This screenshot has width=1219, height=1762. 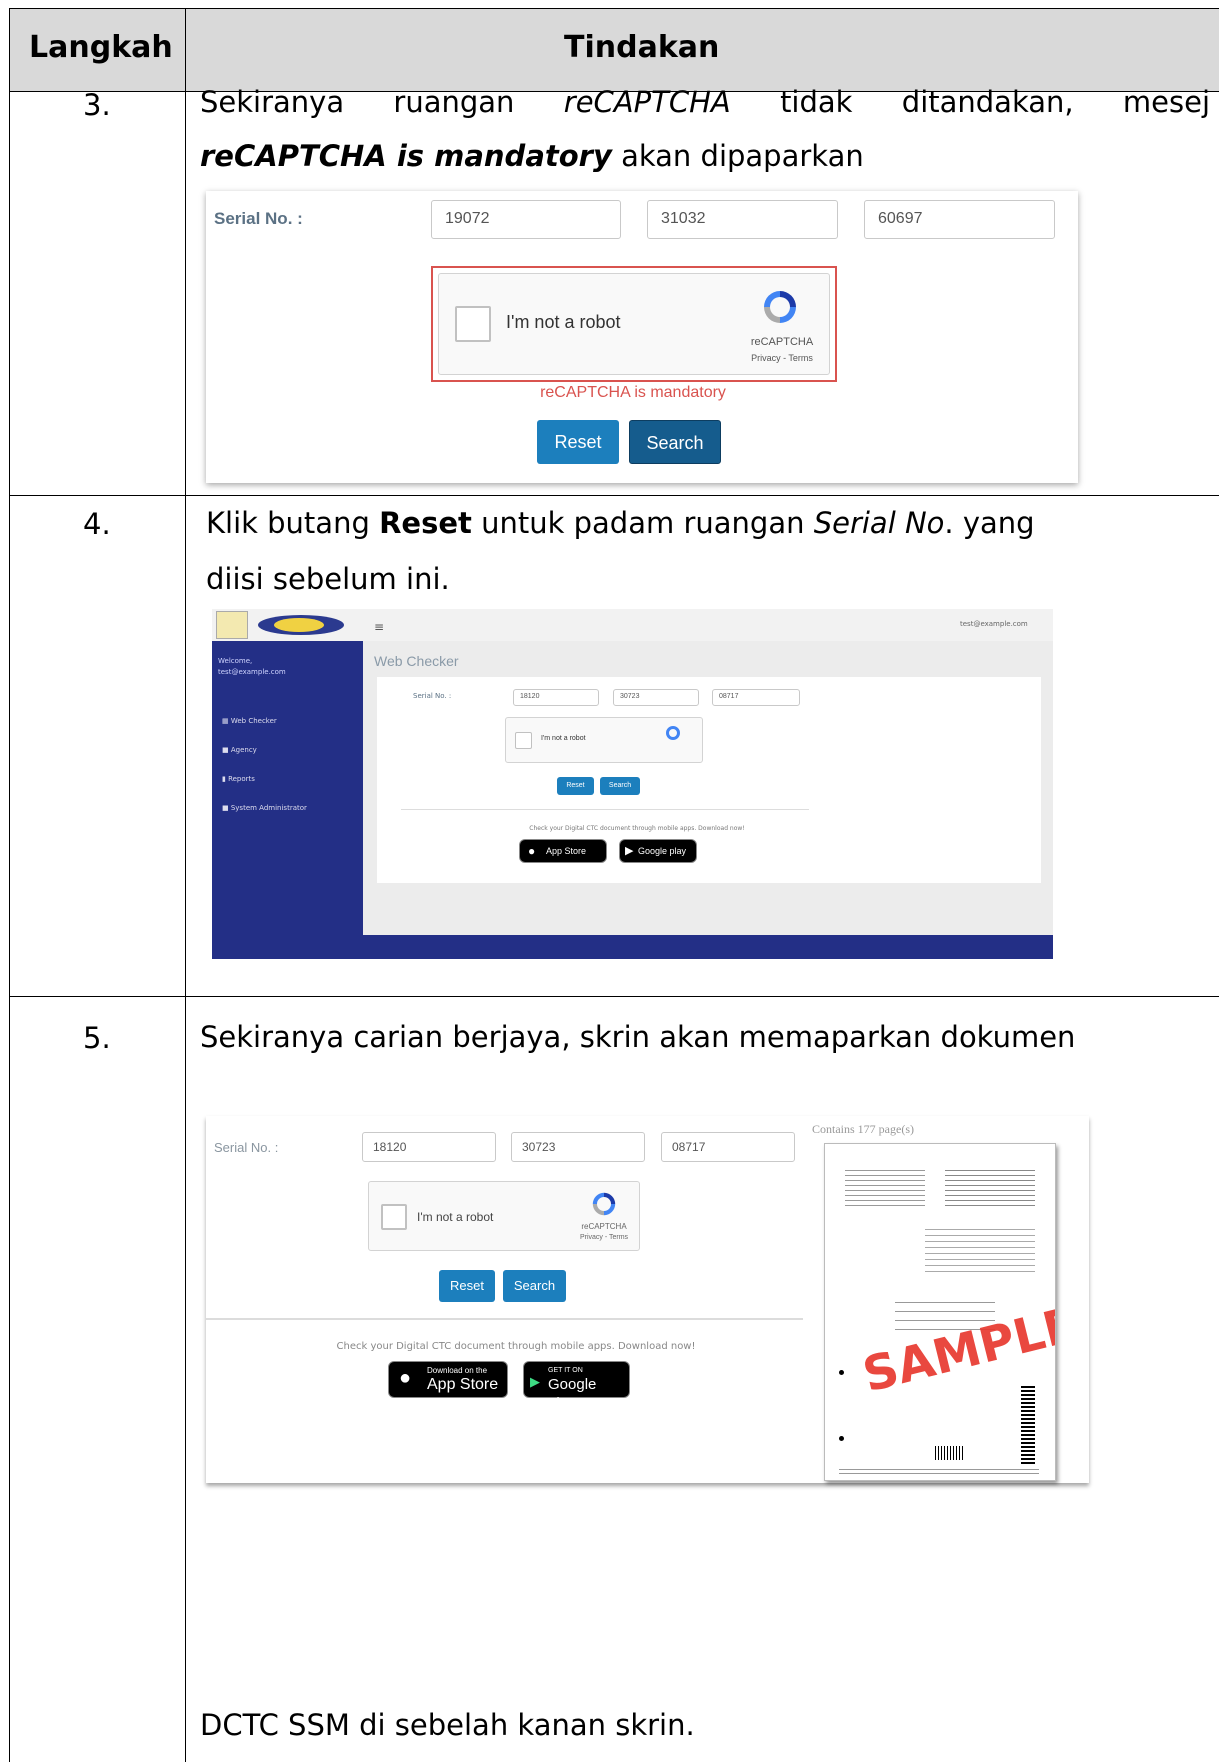 I want to click on doc-footer-lines, so click(x=939, y=1471).